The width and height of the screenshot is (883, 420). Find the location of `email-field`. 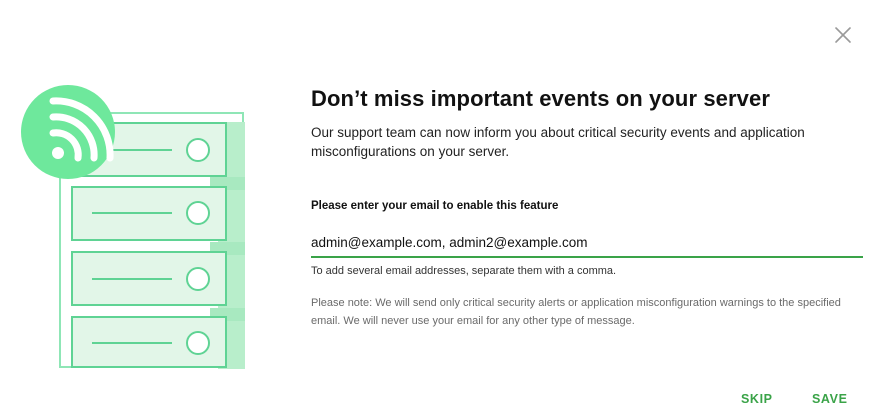

email-field is located at coordinates (587, 243).